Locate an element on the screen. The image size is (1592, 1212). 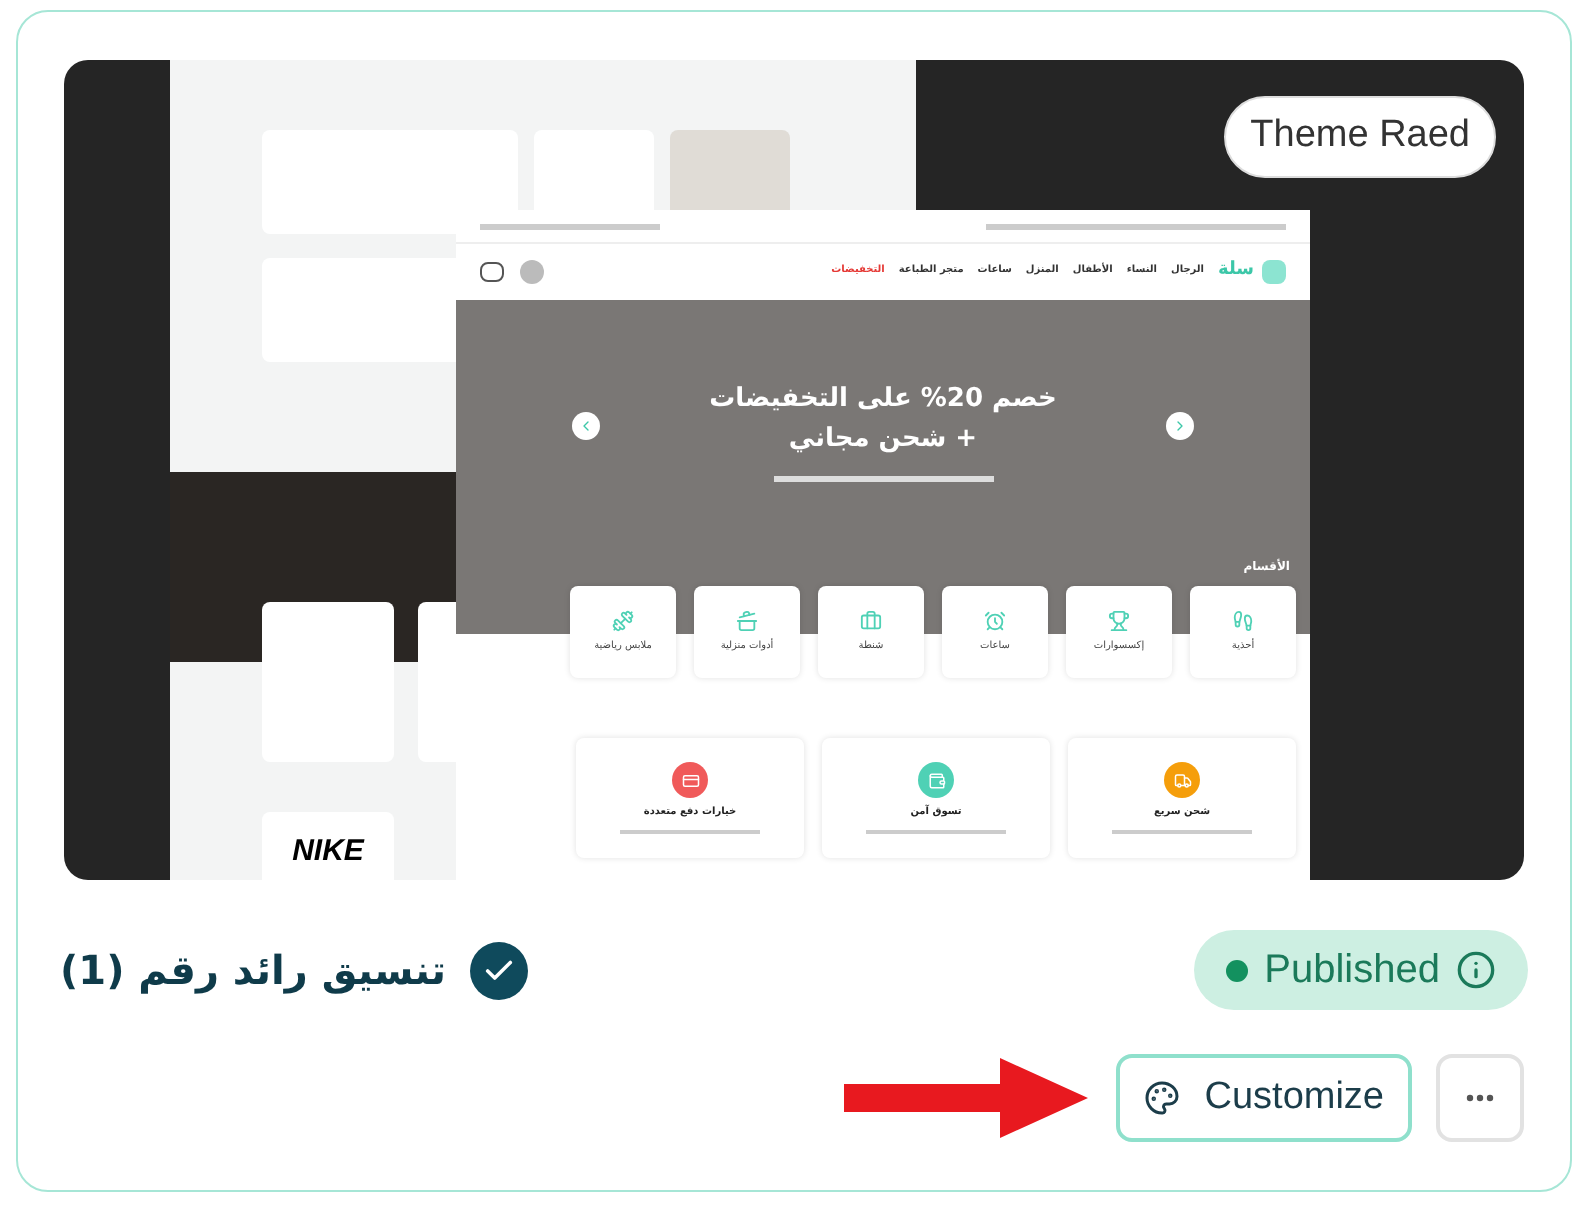
avatar is located at coordinates (532, 272).